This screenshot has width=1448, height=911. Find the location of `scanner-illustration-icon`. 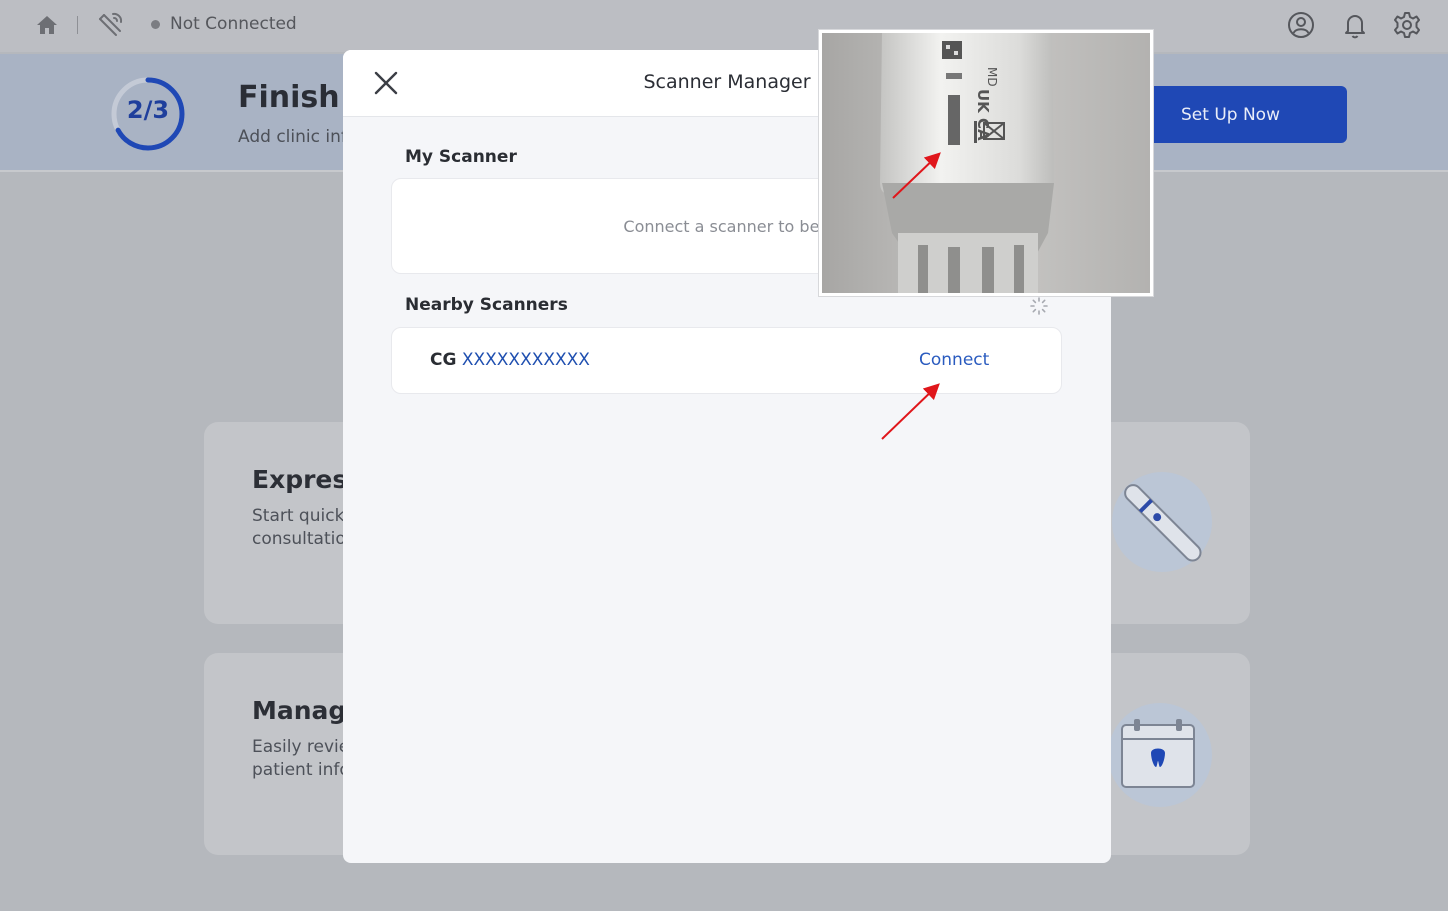

scanner-illustration-icon is located at coordinates (1162, 522).